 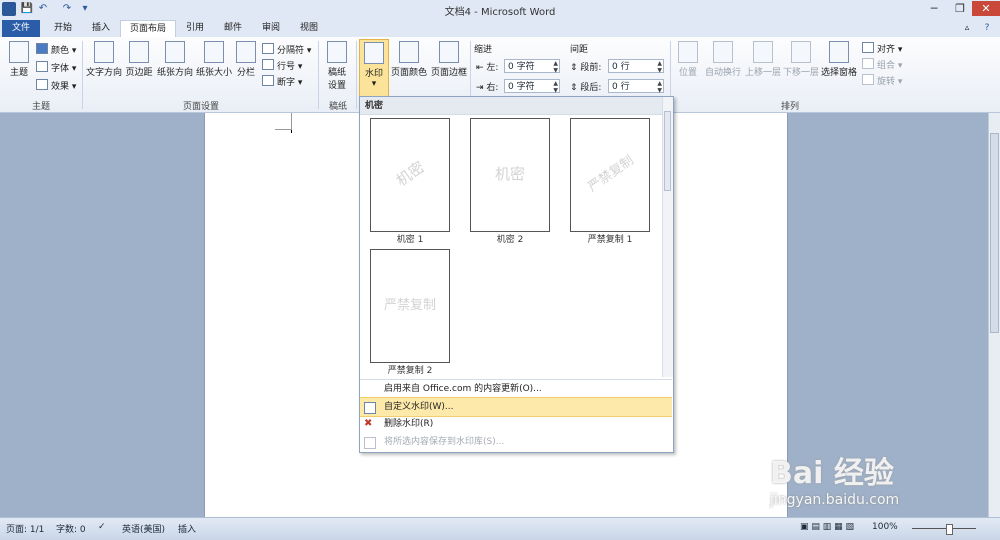 I want to click on watermark-button: 水印 ▾, so click(x=374, y=68).